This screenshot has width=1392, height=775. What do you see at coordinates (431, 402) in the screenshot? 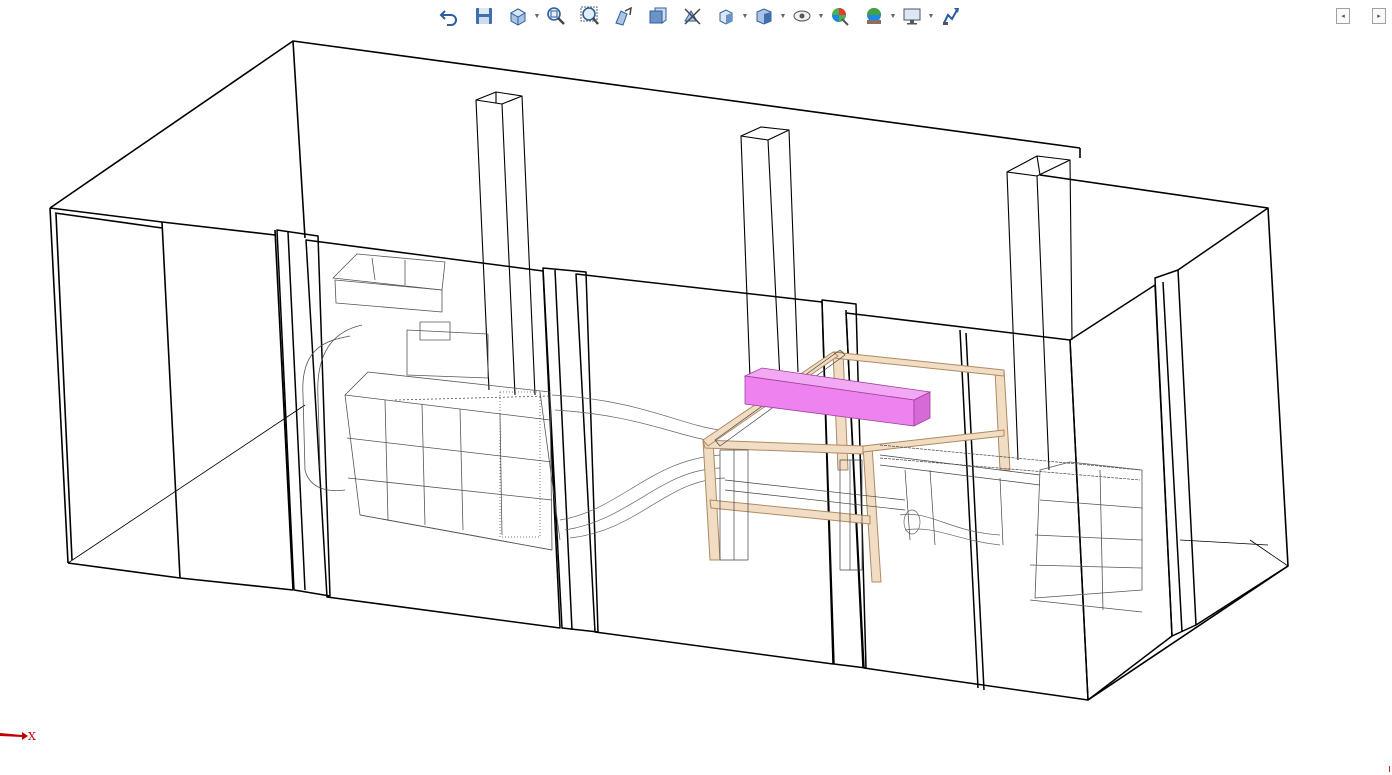
I see `machine-left-assembly` at bounding box center [431, 402].